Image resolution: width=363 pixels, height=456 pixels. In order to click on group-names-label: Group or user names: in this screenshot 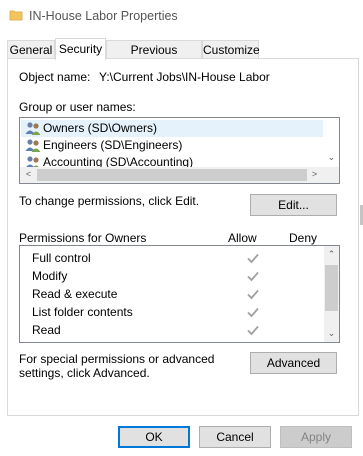, I will do `click(77, 107)`.